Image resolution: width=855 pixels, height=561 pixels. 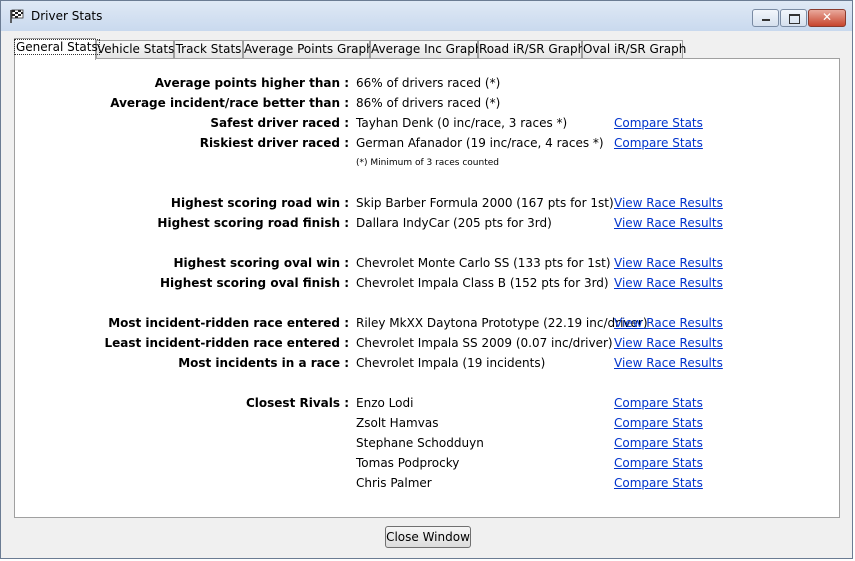 I want to click on title-bar: Driver Stats, so click(x=426, y=16).